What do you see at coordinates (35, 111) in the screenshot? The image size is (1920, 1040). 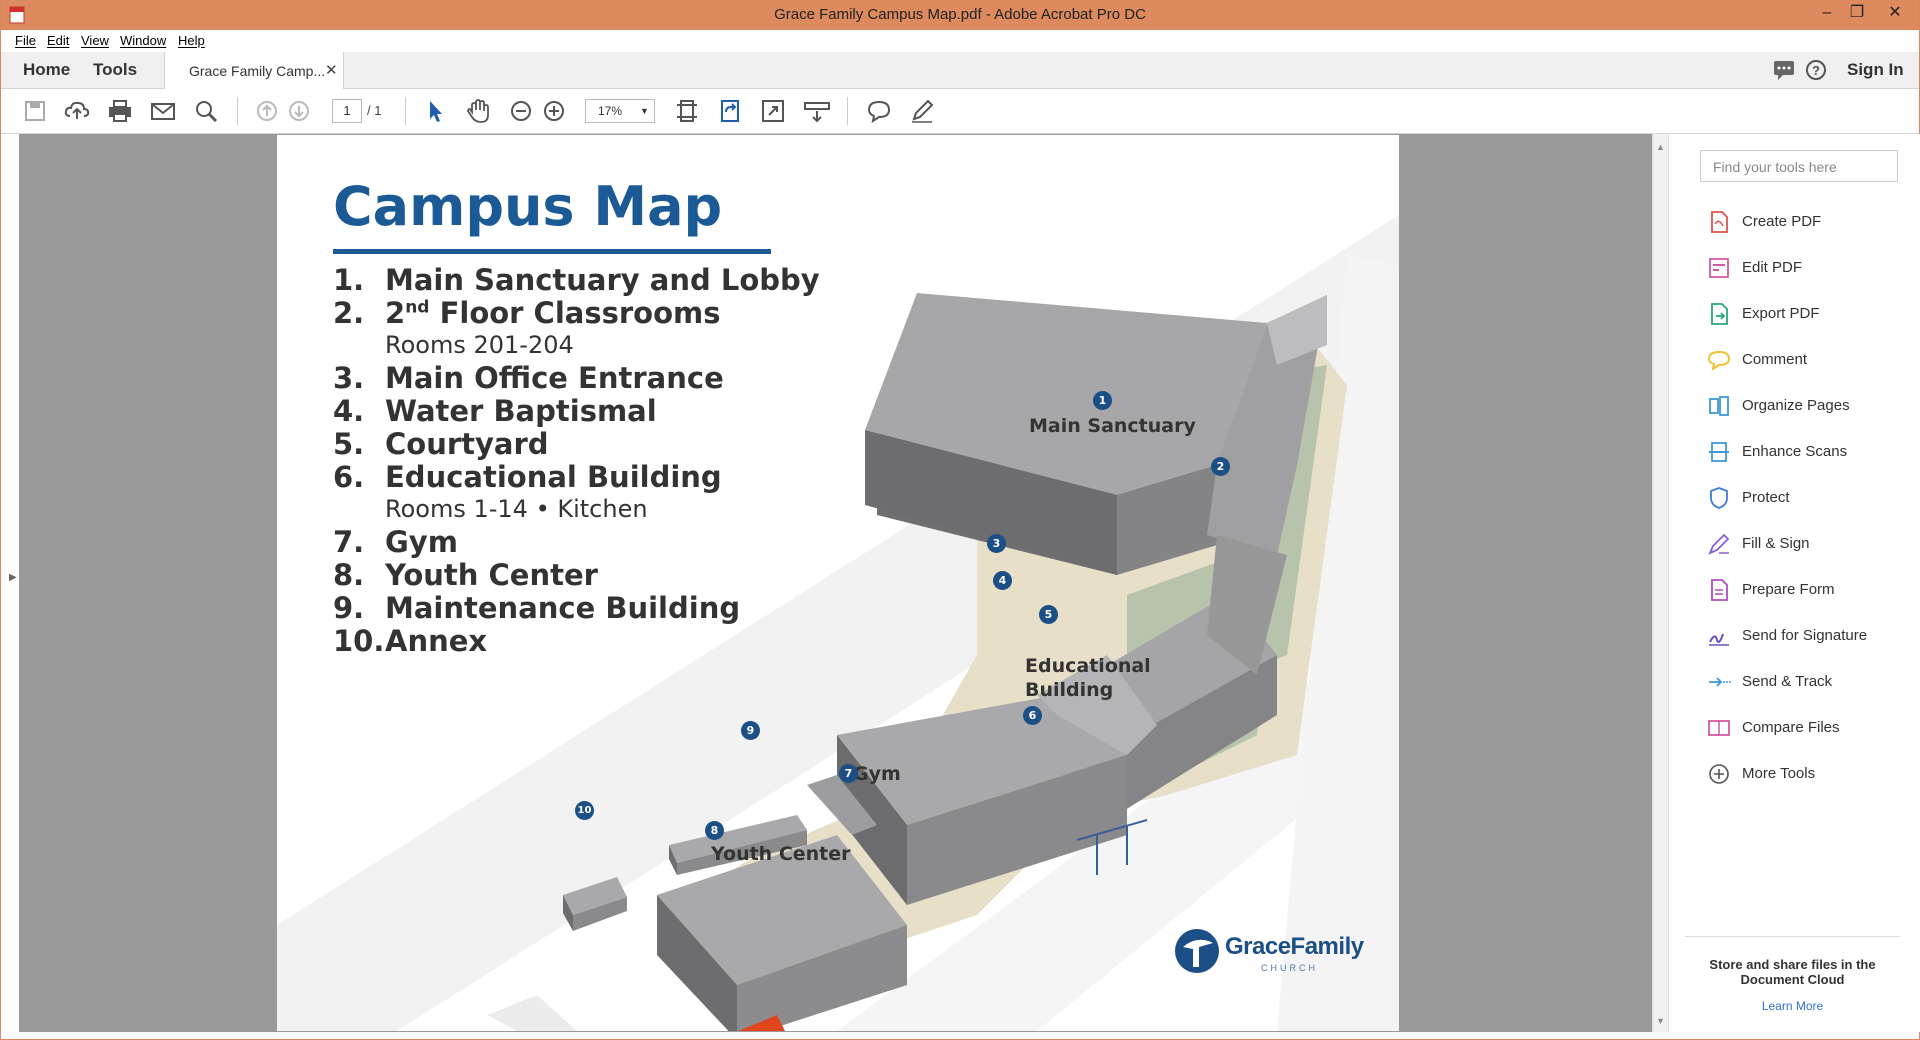 I see `save-icon` at bounding box center [35, 111].